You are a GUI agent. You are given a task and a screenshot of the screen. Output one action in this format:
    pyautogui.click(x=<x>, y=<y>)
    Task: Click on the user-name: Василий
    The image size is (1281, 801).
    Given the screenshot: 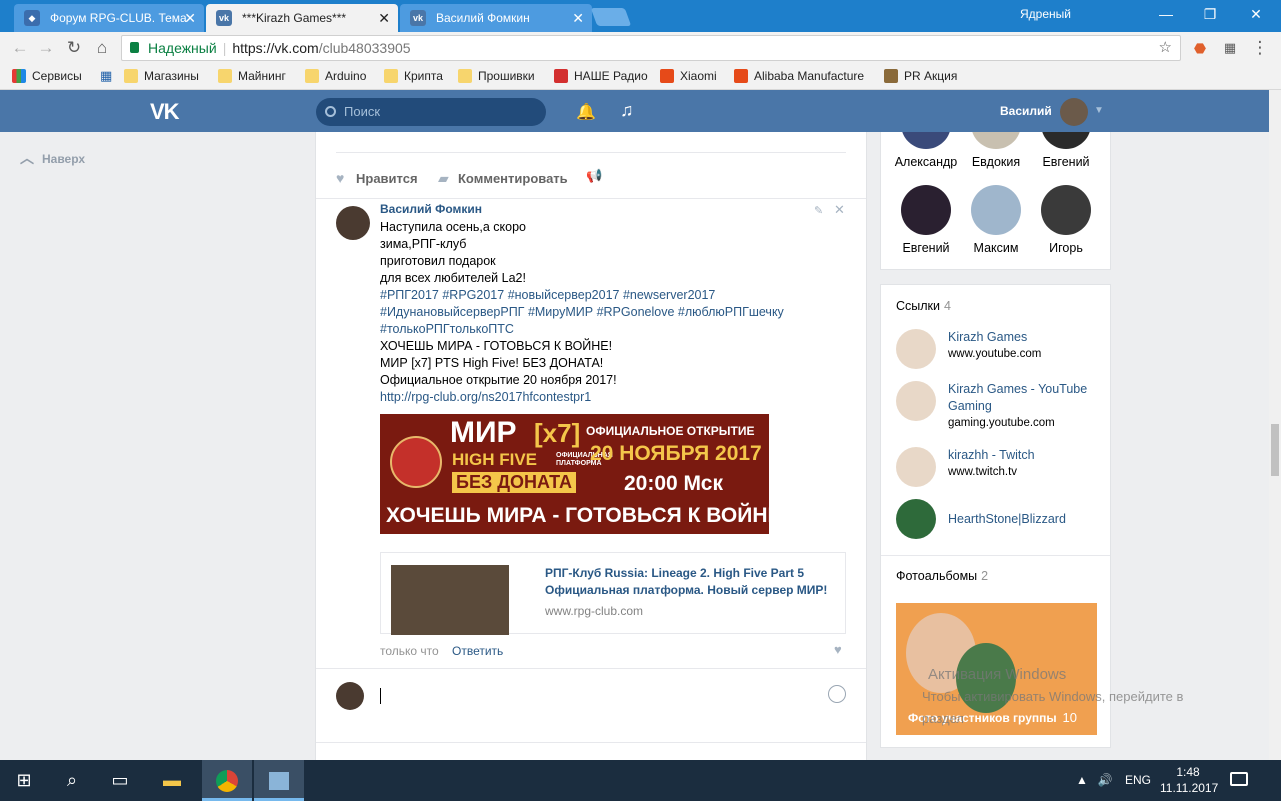 What is the action you would take?
    pyautogui.click(x=1026, y=111)
    